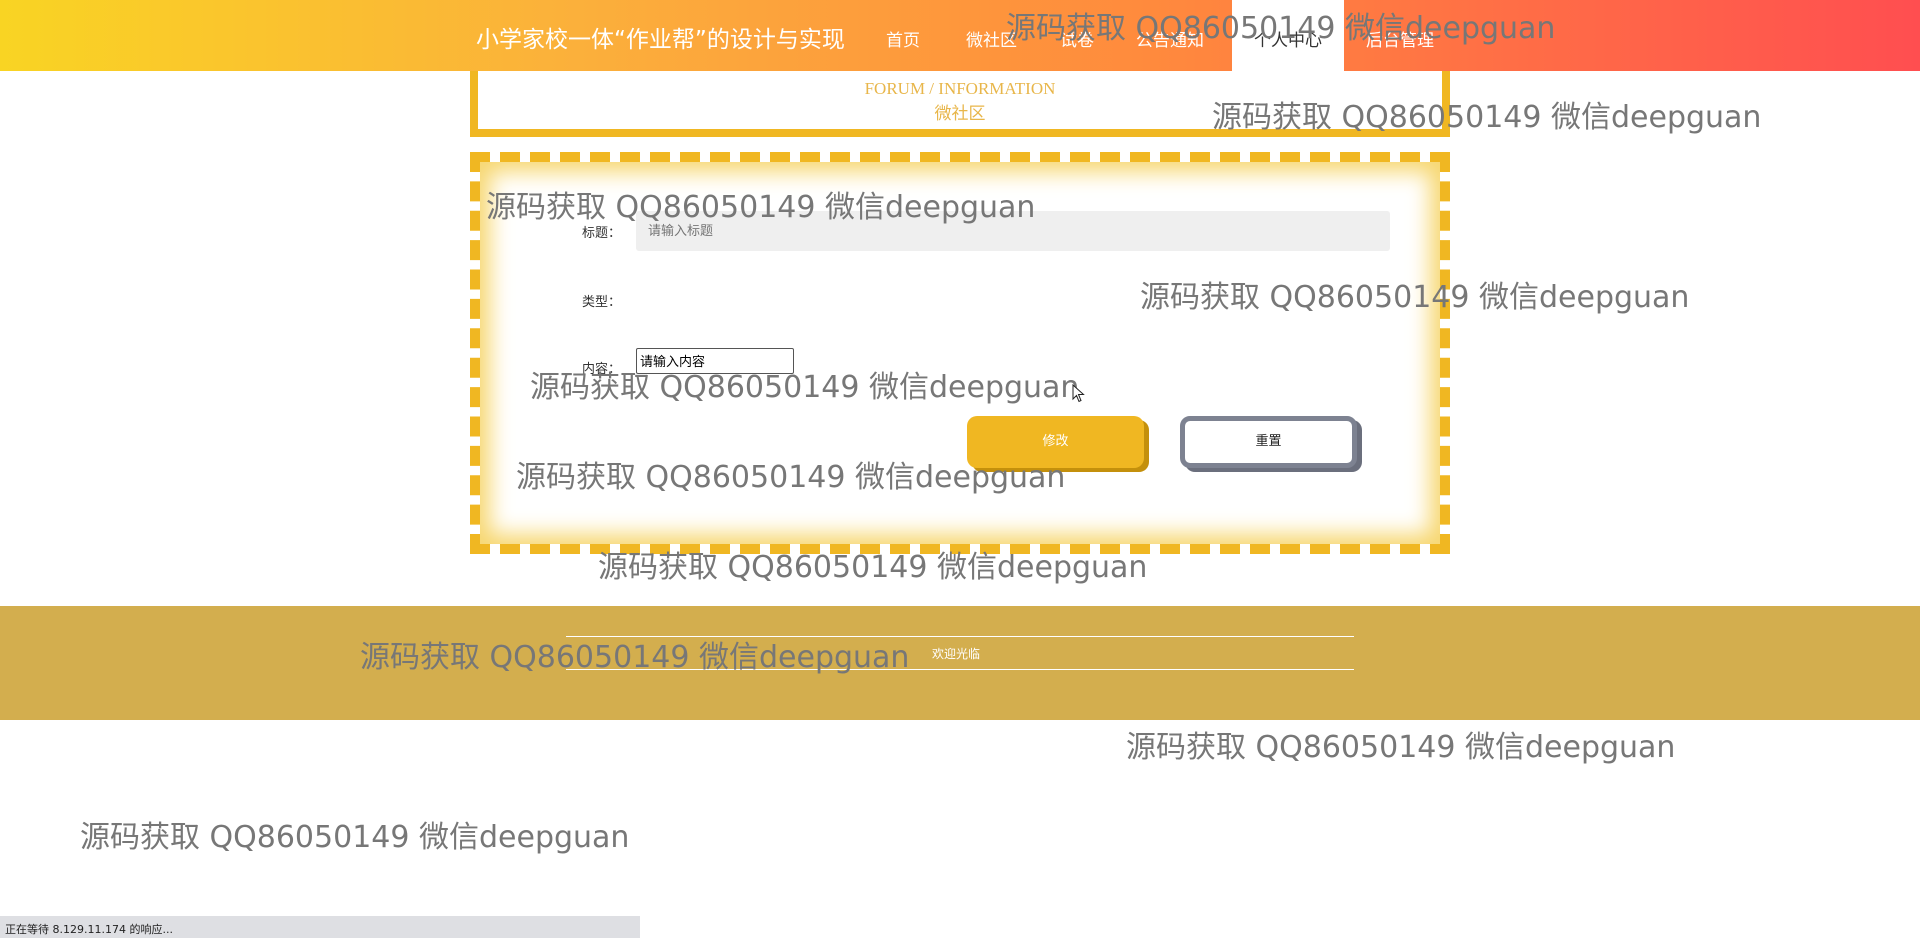  What do you see at coordinates (903, 38) in the screenshot?
I see `nav-home: 首页` at bounding box center [903, 38].